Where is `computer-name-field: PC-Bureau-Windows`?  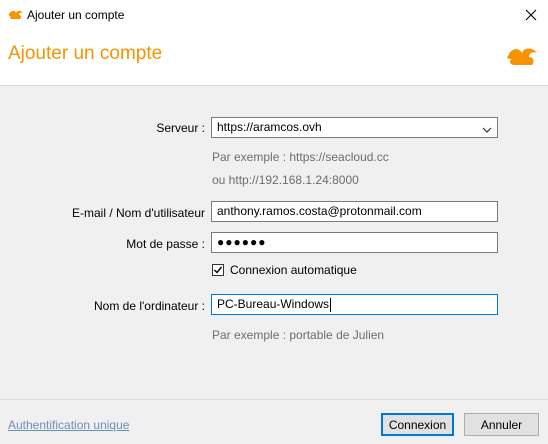 computer-name-field: PC-Bureau-Windows is located at coordinates (354, 304).